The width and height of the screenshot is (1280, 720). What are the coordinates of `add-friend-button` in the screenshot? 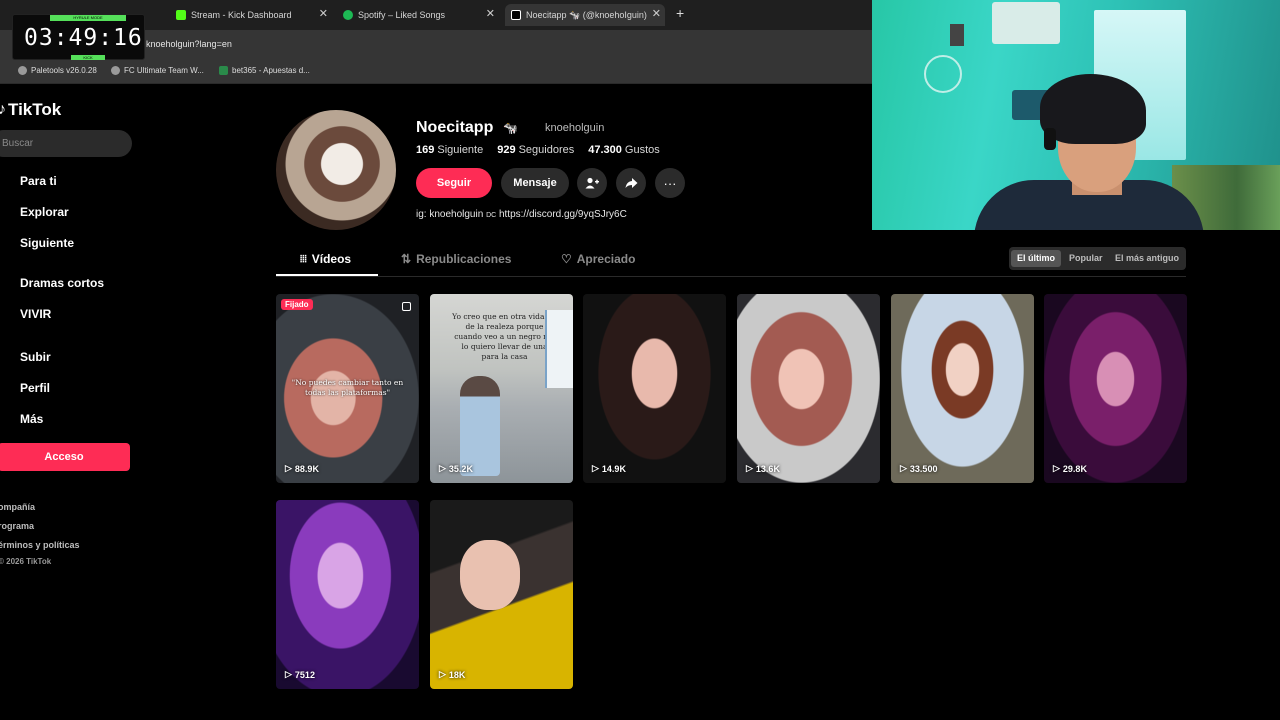 It's located at (592, 183).